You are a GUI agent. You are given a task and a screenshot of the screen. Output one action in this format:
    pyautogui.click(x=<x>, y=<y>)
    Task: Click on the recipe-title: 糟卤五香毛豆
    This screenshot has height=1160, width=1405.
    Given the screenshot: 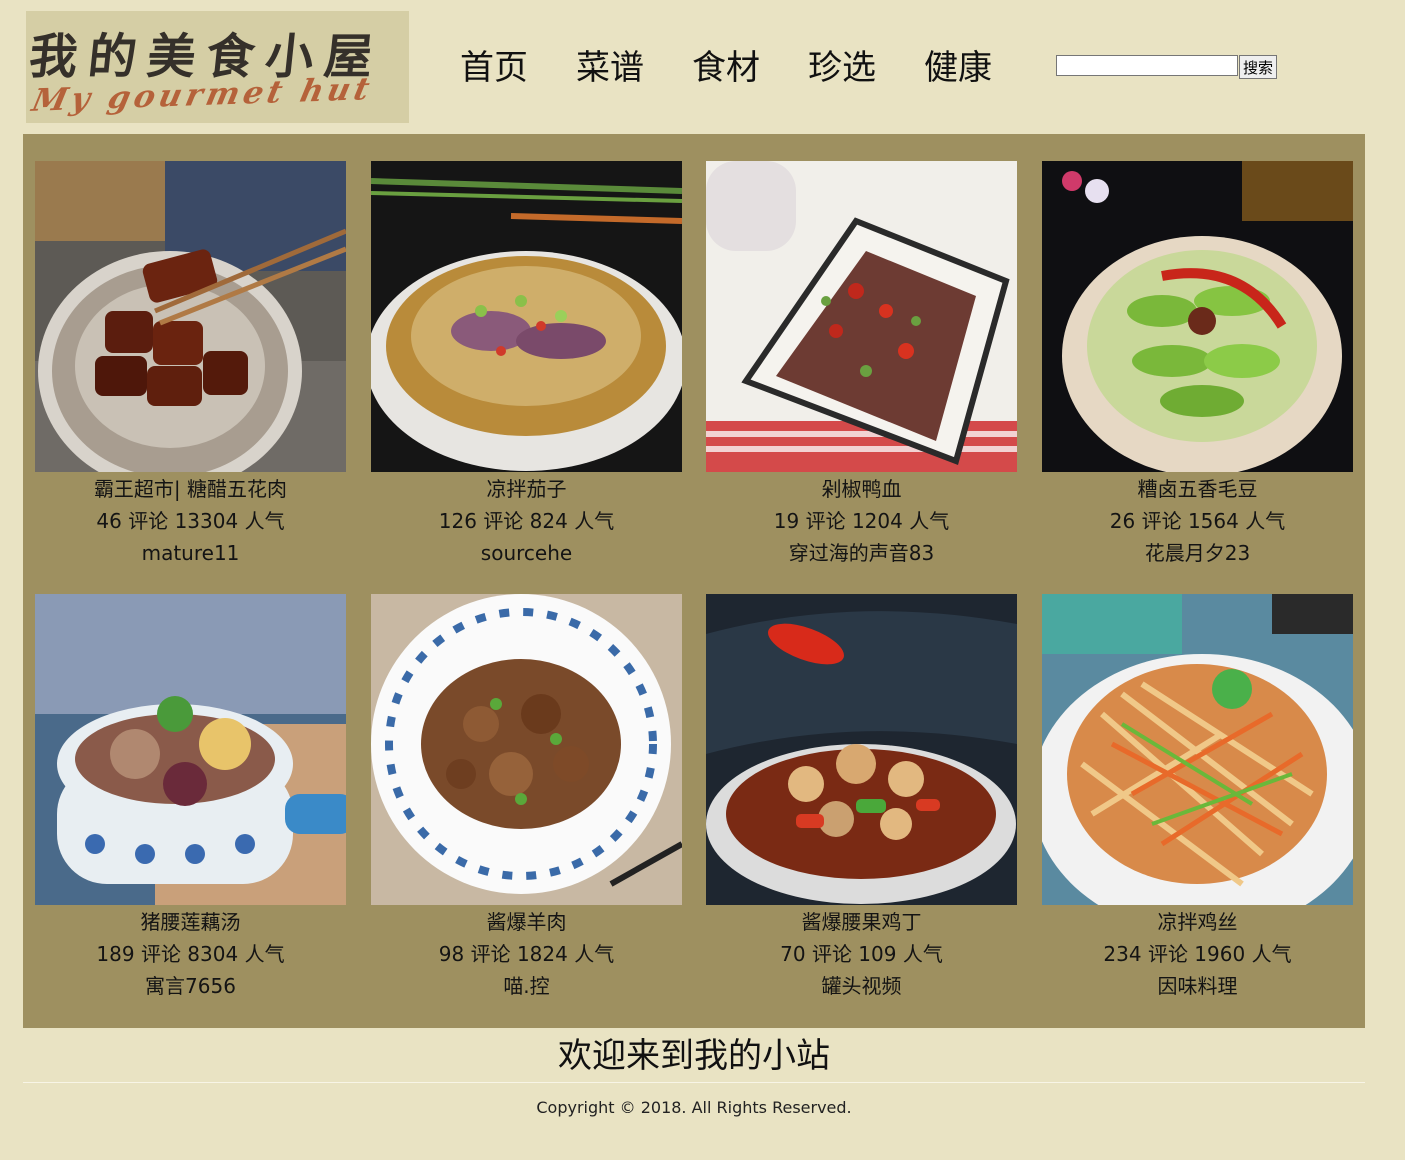 What is the action you would take?
    pyautogui.click(x=1197, y=489)
    